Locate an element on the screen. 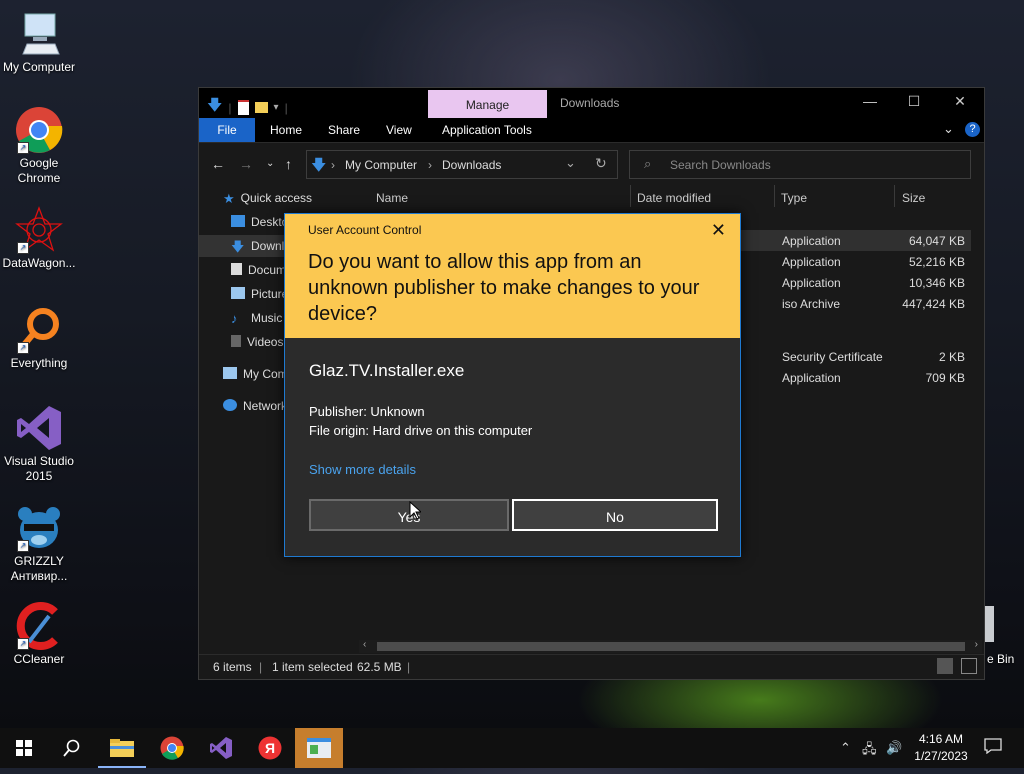 This screenshot has height=774, width=1024. desktop-icon-ccleaner: ↗ CCleaner is located at coordinates (39, 634).